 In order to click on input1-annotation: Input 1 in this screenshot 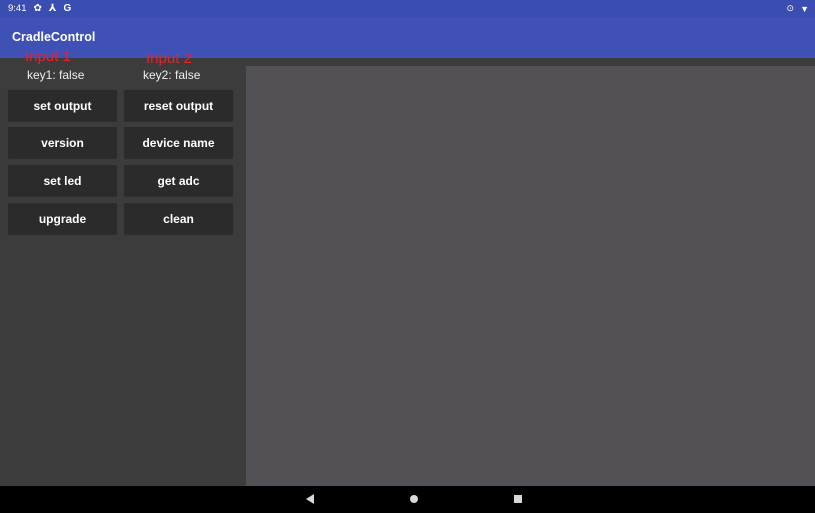, I will do `click(48, 56)`.